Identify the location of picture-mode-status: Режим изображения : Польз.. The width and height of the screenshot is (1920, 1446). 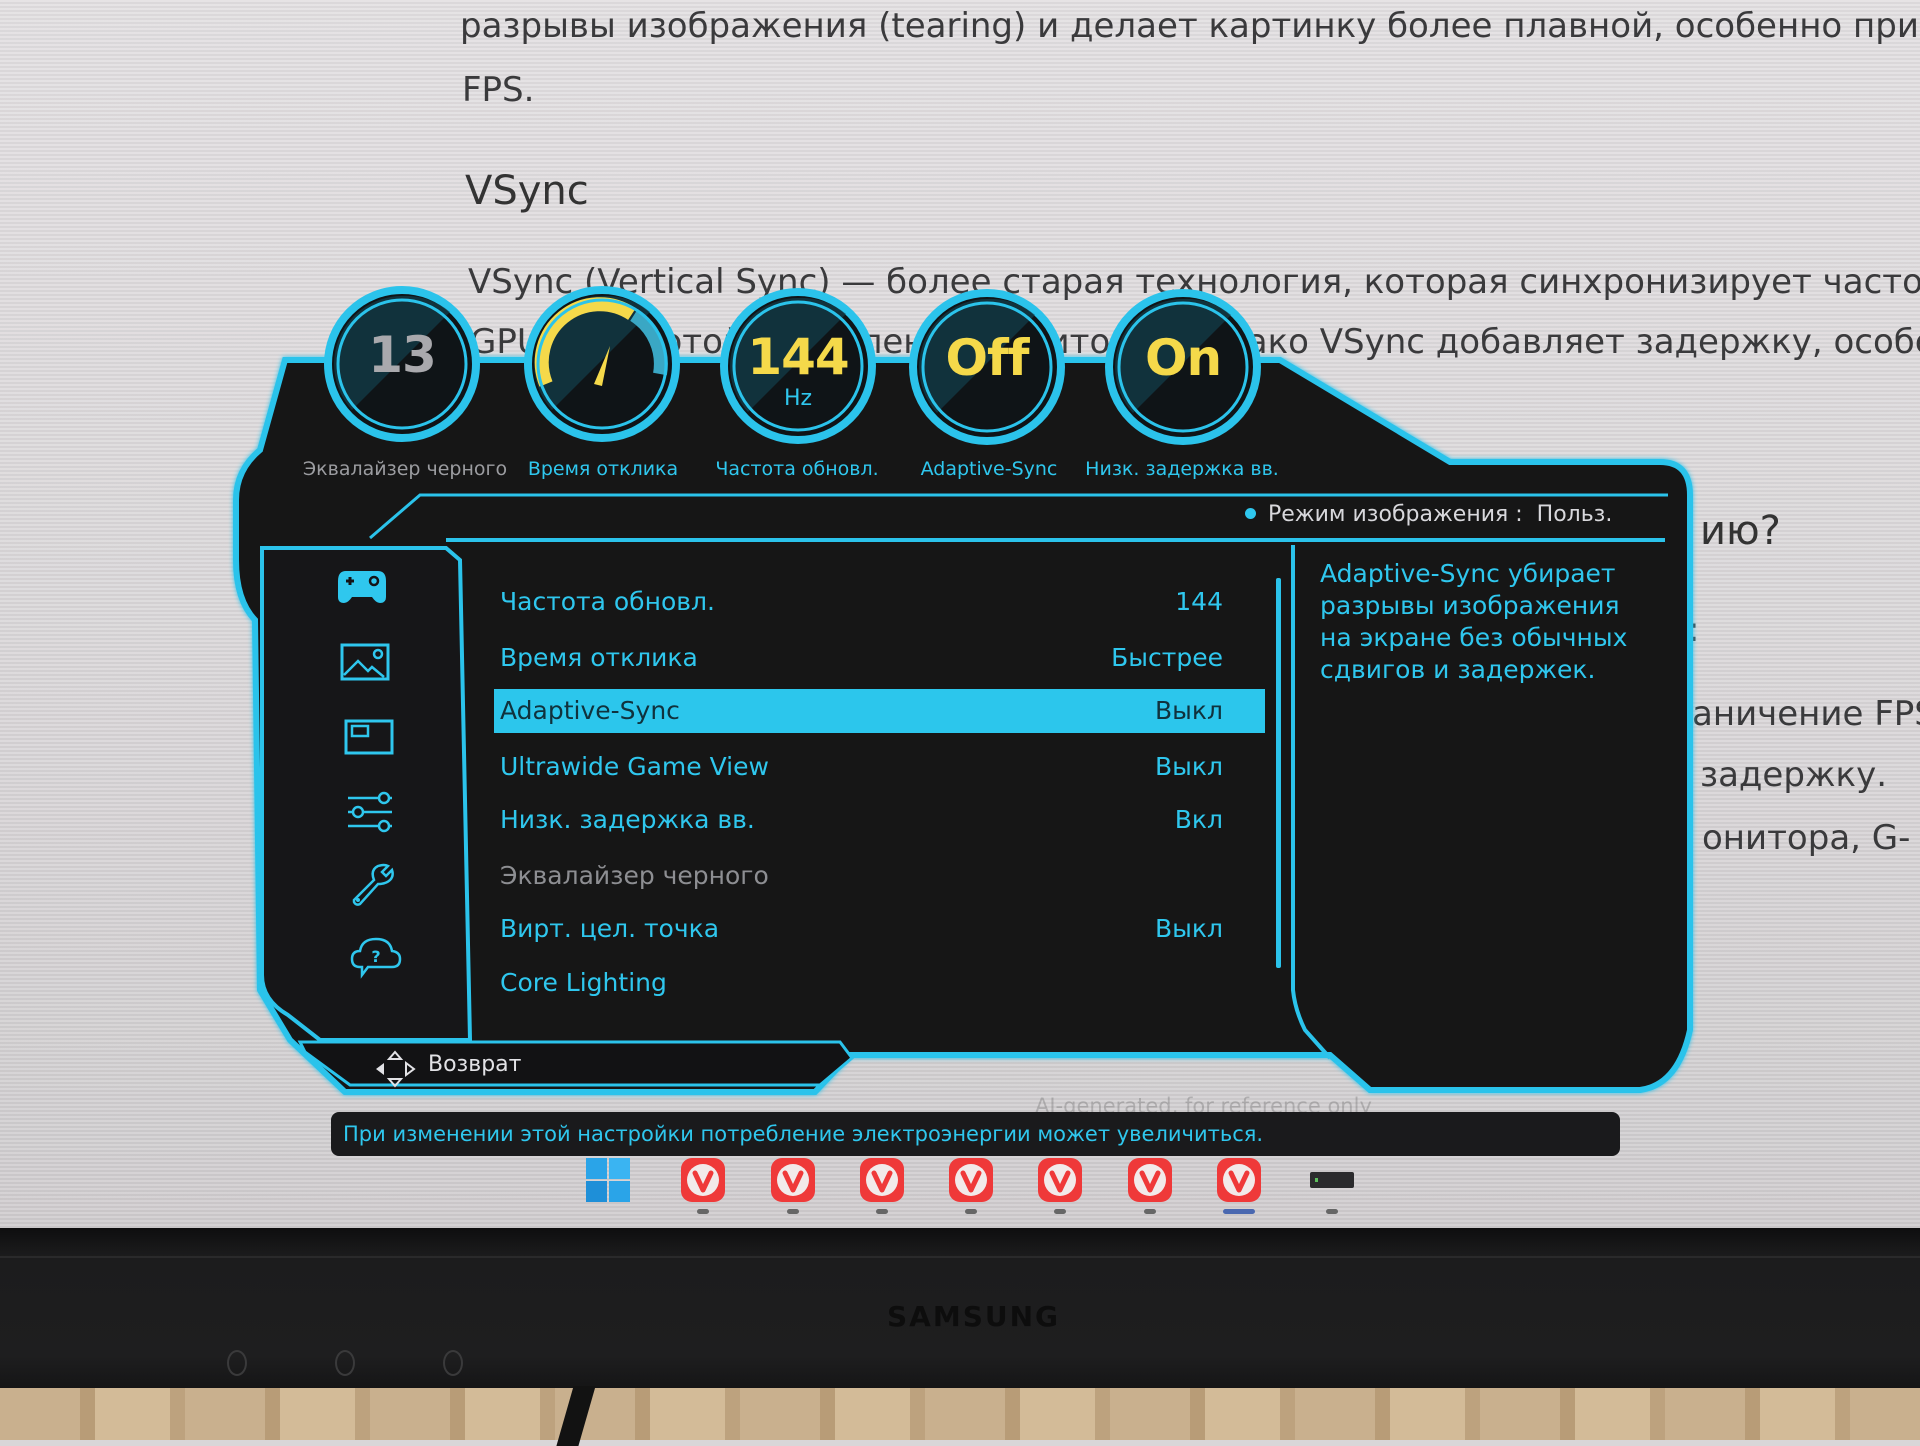
(1428, 514).